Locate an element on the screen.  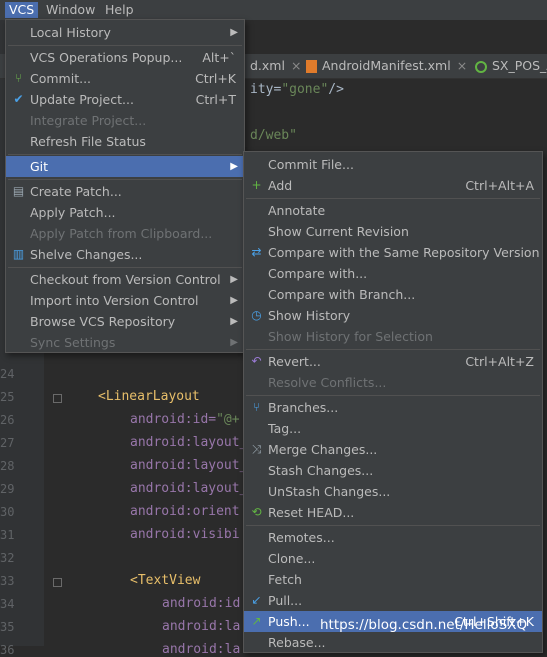
menu-item-commit: ⑂ Commit... Ctrl+K is located at coordinates (125, 78).